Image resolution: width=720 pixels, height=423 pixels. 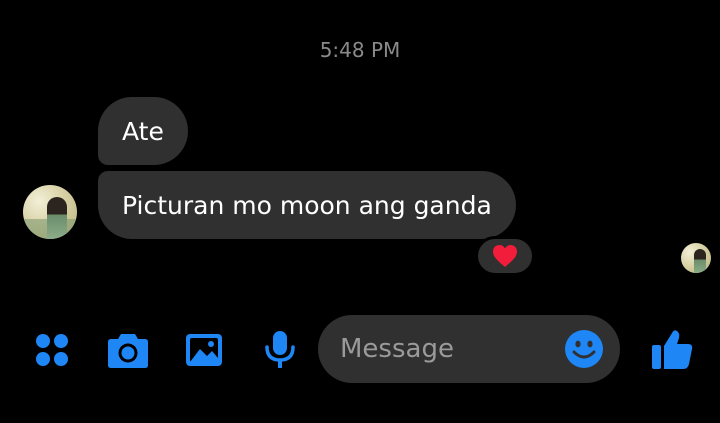 I want to click on message-bubble: Ate, so click(x=143, y=131).